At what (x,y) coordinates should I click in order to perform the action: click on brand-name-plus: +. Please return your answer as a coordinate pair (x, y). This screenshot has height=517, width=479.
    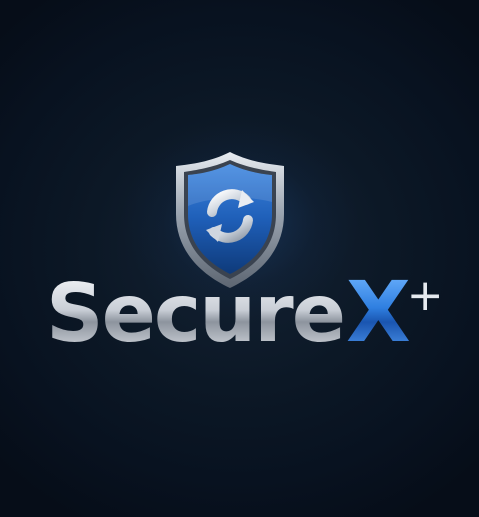
    Looking at the image, I should click on (425, 295).